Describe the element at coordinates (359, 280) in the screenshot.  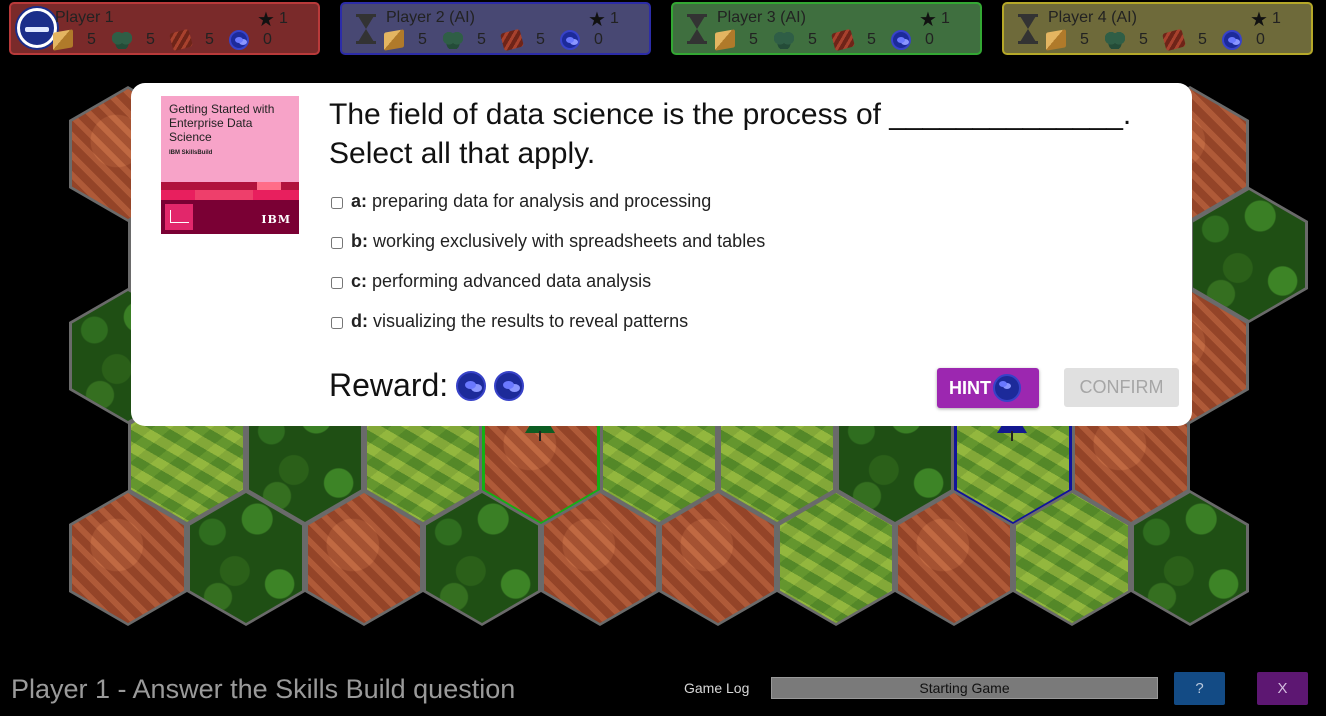
I see `option-key: c:` at that location.